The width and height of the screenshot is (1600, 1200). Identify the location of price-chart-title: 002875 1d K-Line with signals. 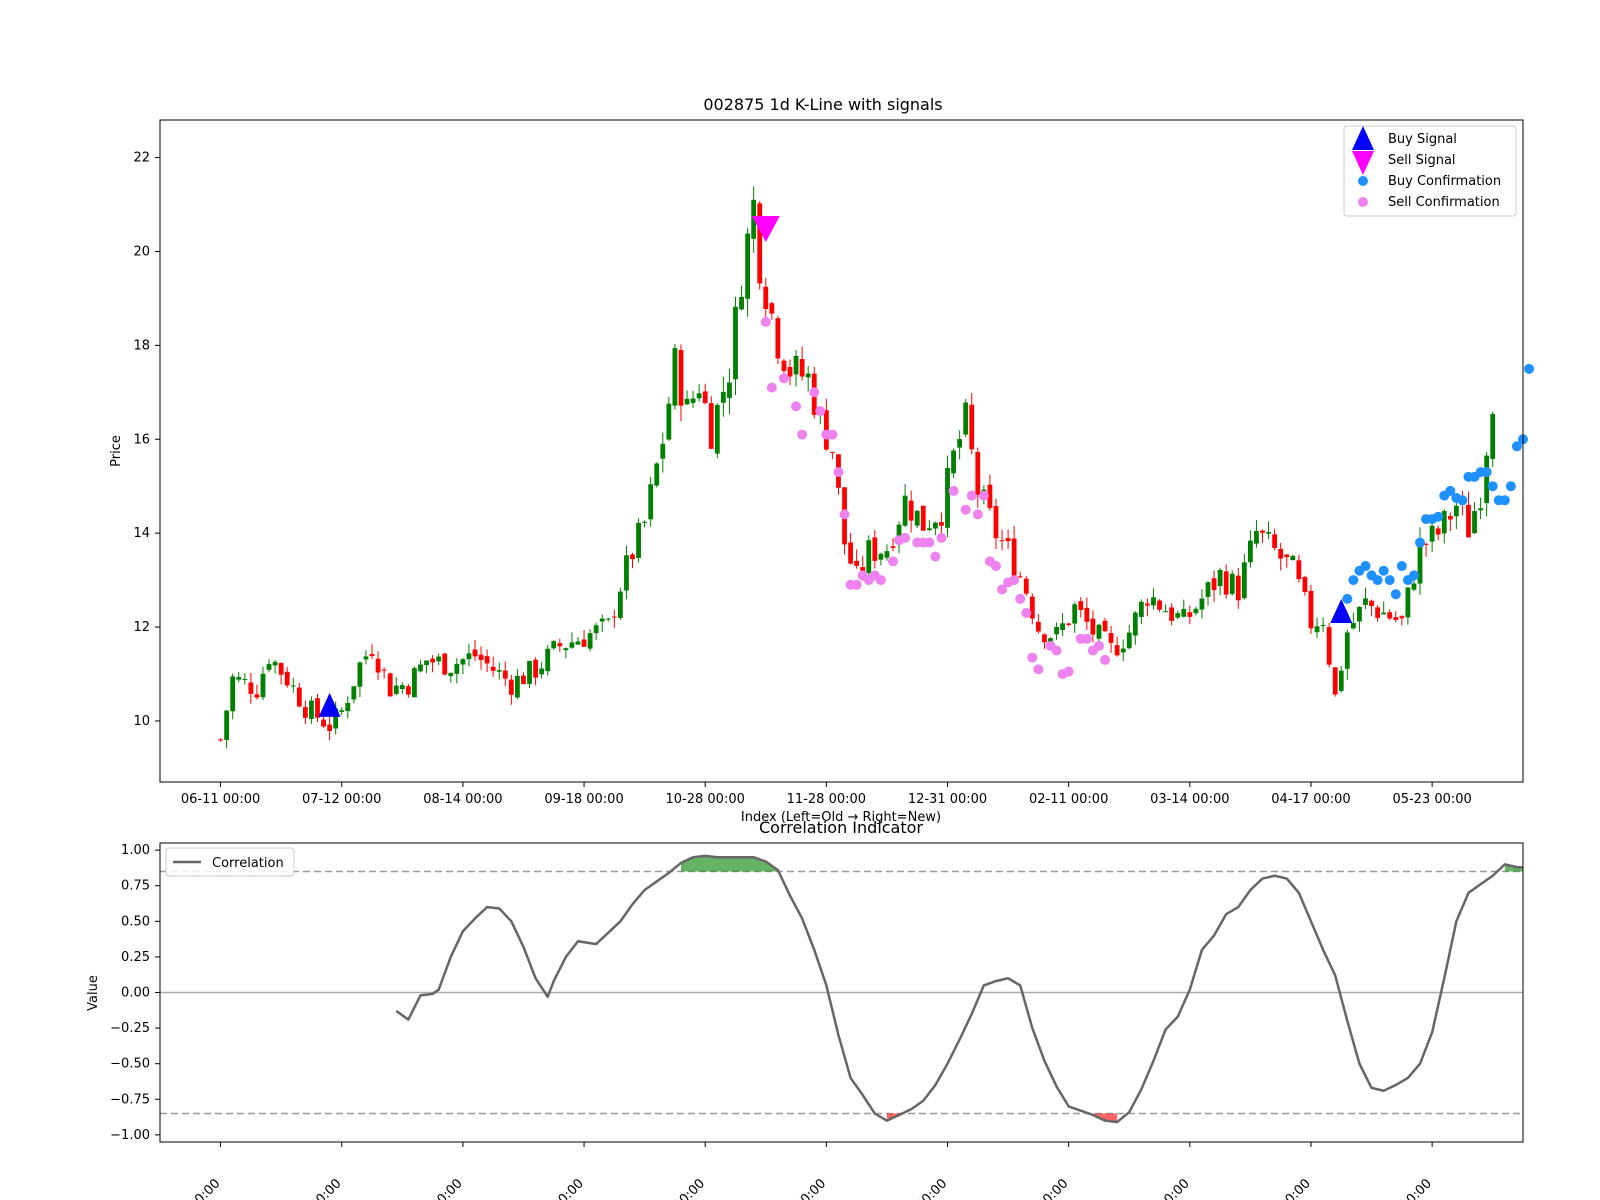
(822, 104).